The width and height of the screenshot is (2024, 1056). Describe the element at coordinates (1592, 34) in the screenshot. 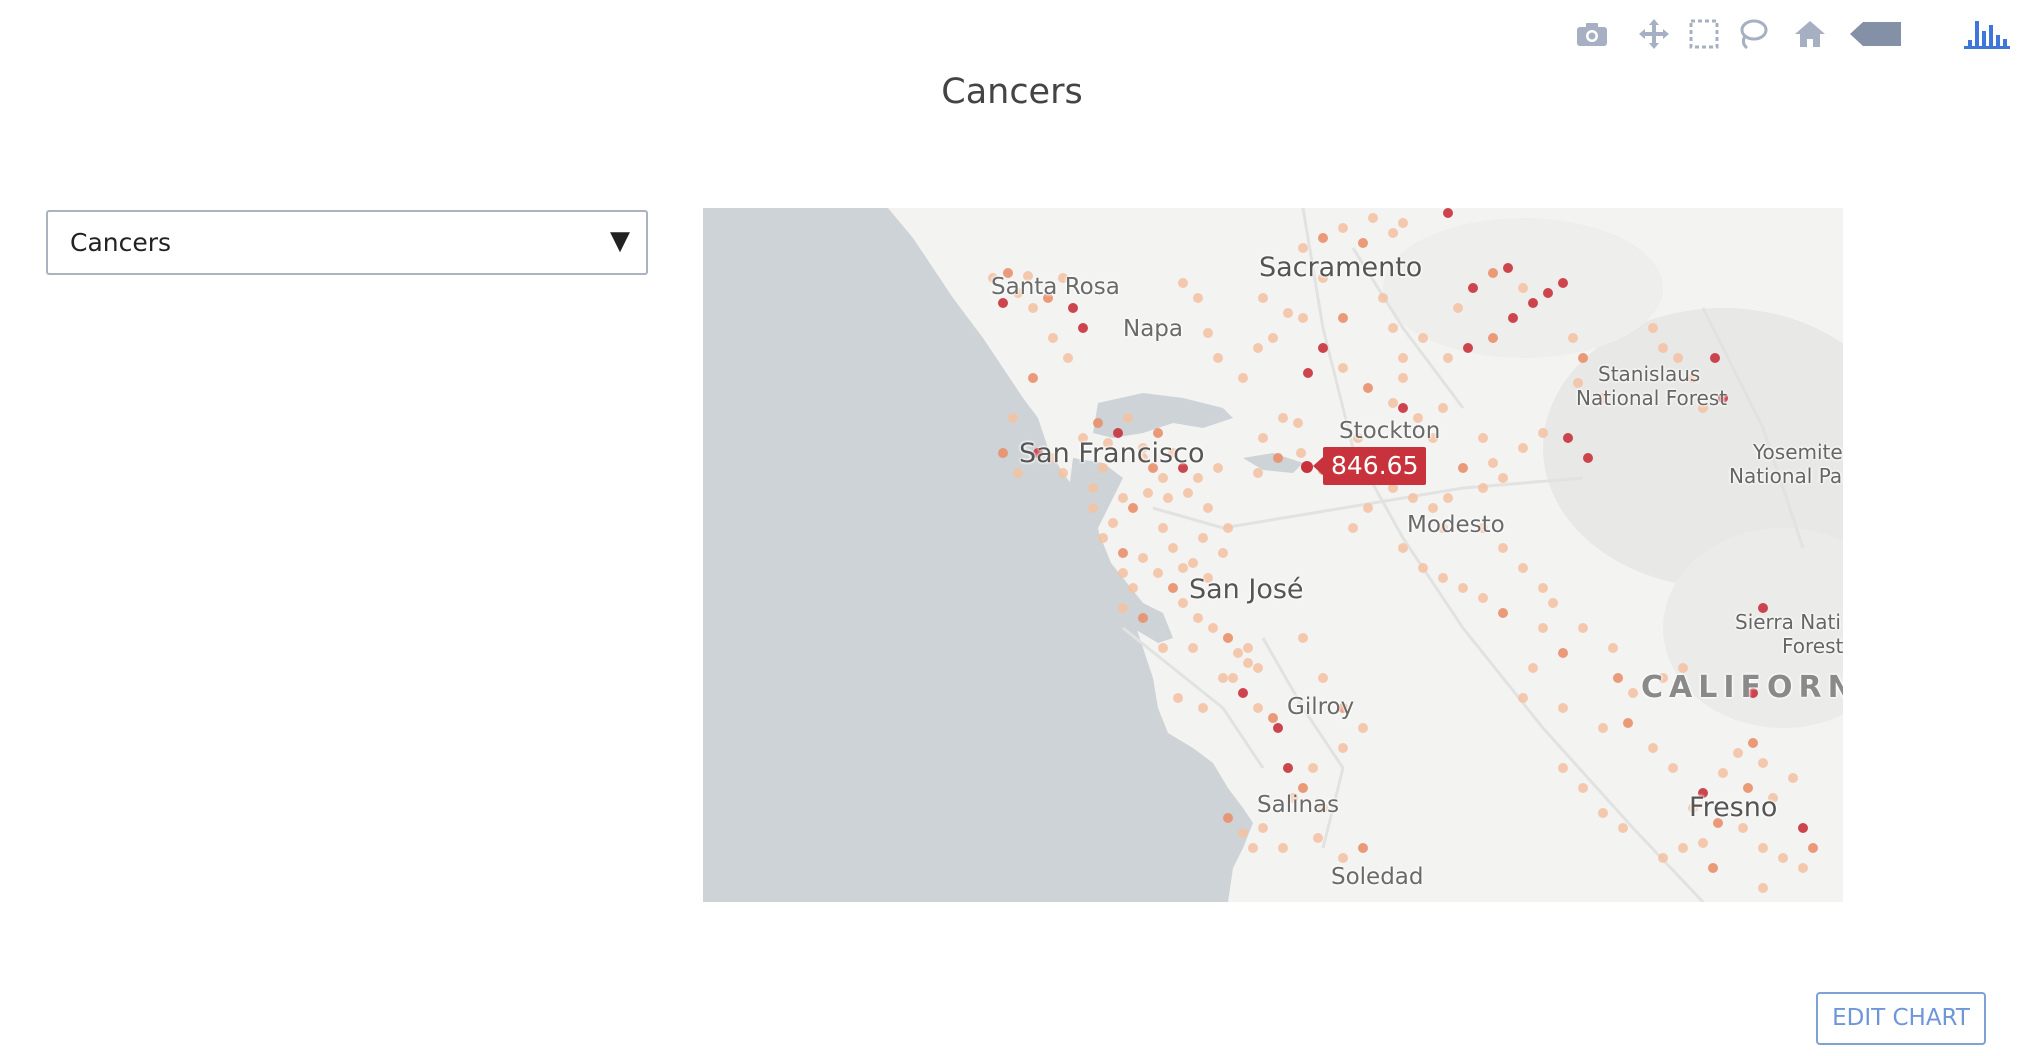

I see `camera-icon` at that location.